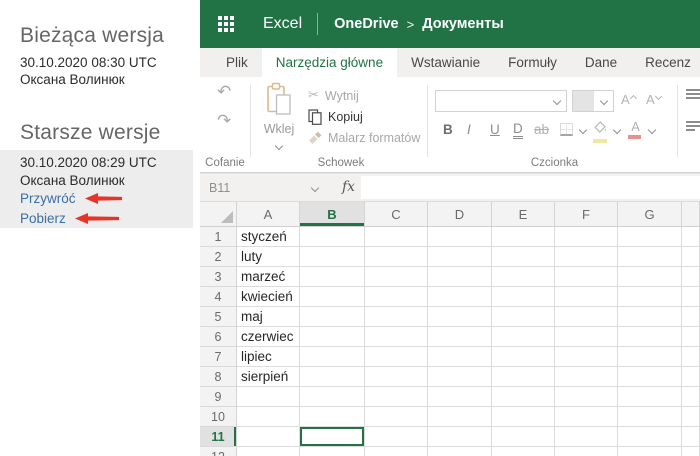 The image size is (700, 456). I want to click on row-header-2: 2, so click(218, 257).